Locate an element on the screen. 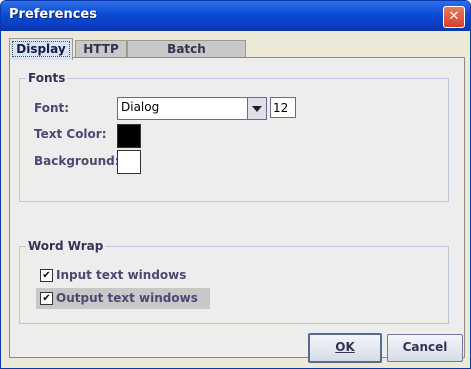  input-text-windows-option: ✔ Input text windows is located at coordinates (123, 275).